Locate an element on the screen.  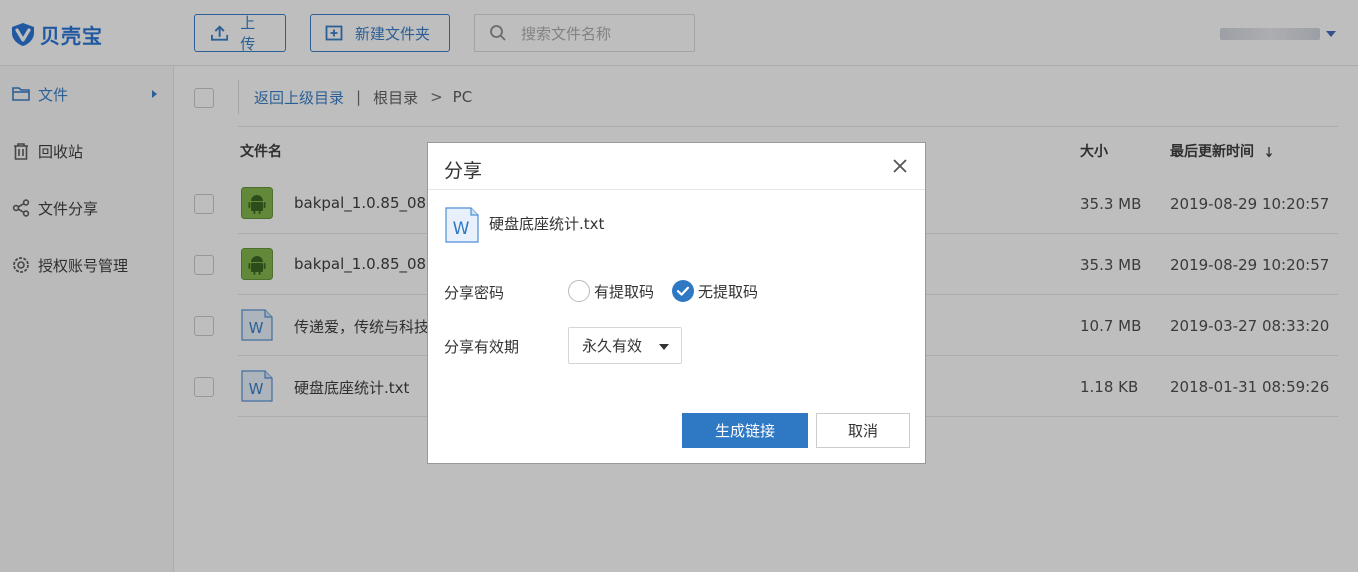
close-icon is located at coordinates (900, 166).